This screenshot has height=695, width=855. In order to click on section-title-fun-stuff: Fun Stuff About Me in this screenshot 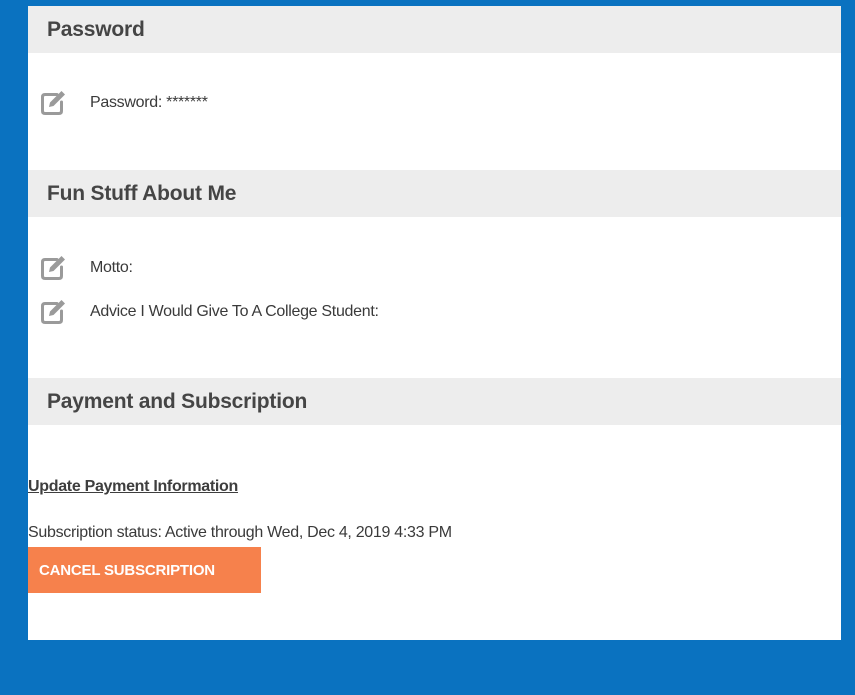, I will do `click(142, 193)`.